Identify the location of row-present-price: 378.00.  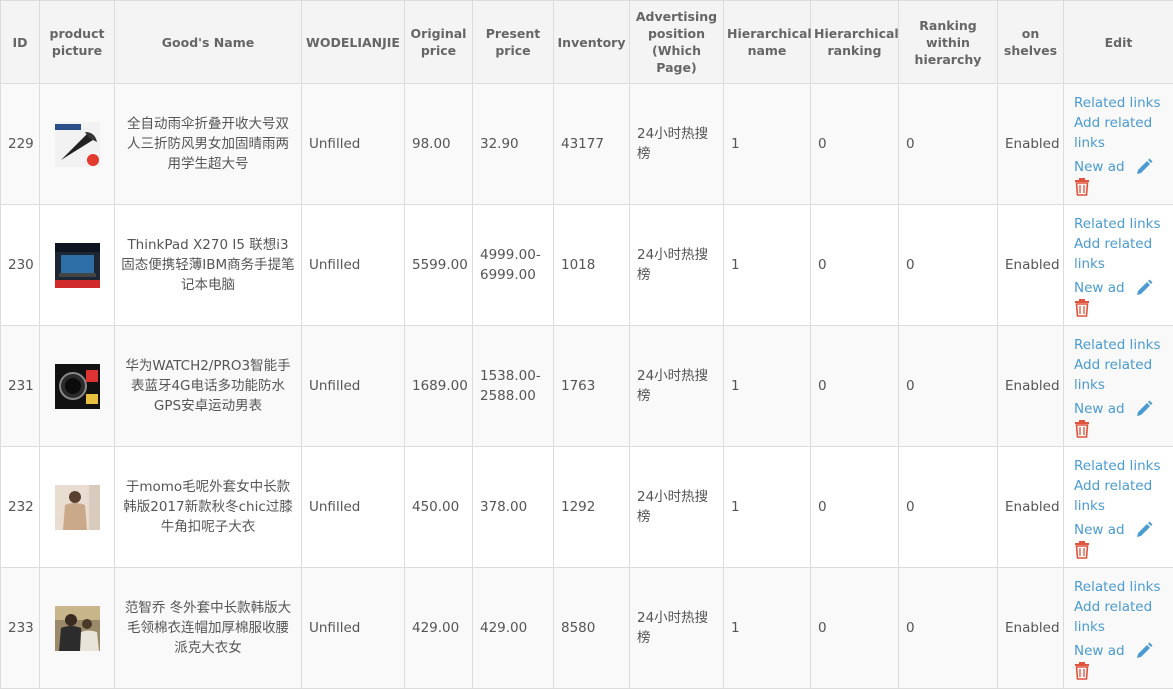
(513, 507).